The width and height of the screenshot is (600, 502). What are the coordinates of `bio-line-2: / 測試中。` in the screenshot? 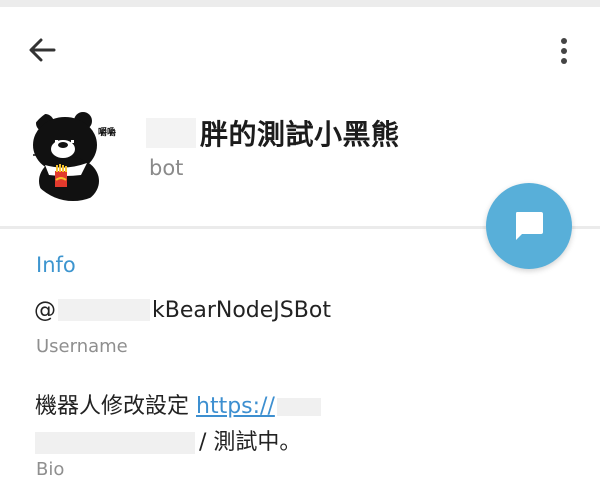 It's located at (168, 440).